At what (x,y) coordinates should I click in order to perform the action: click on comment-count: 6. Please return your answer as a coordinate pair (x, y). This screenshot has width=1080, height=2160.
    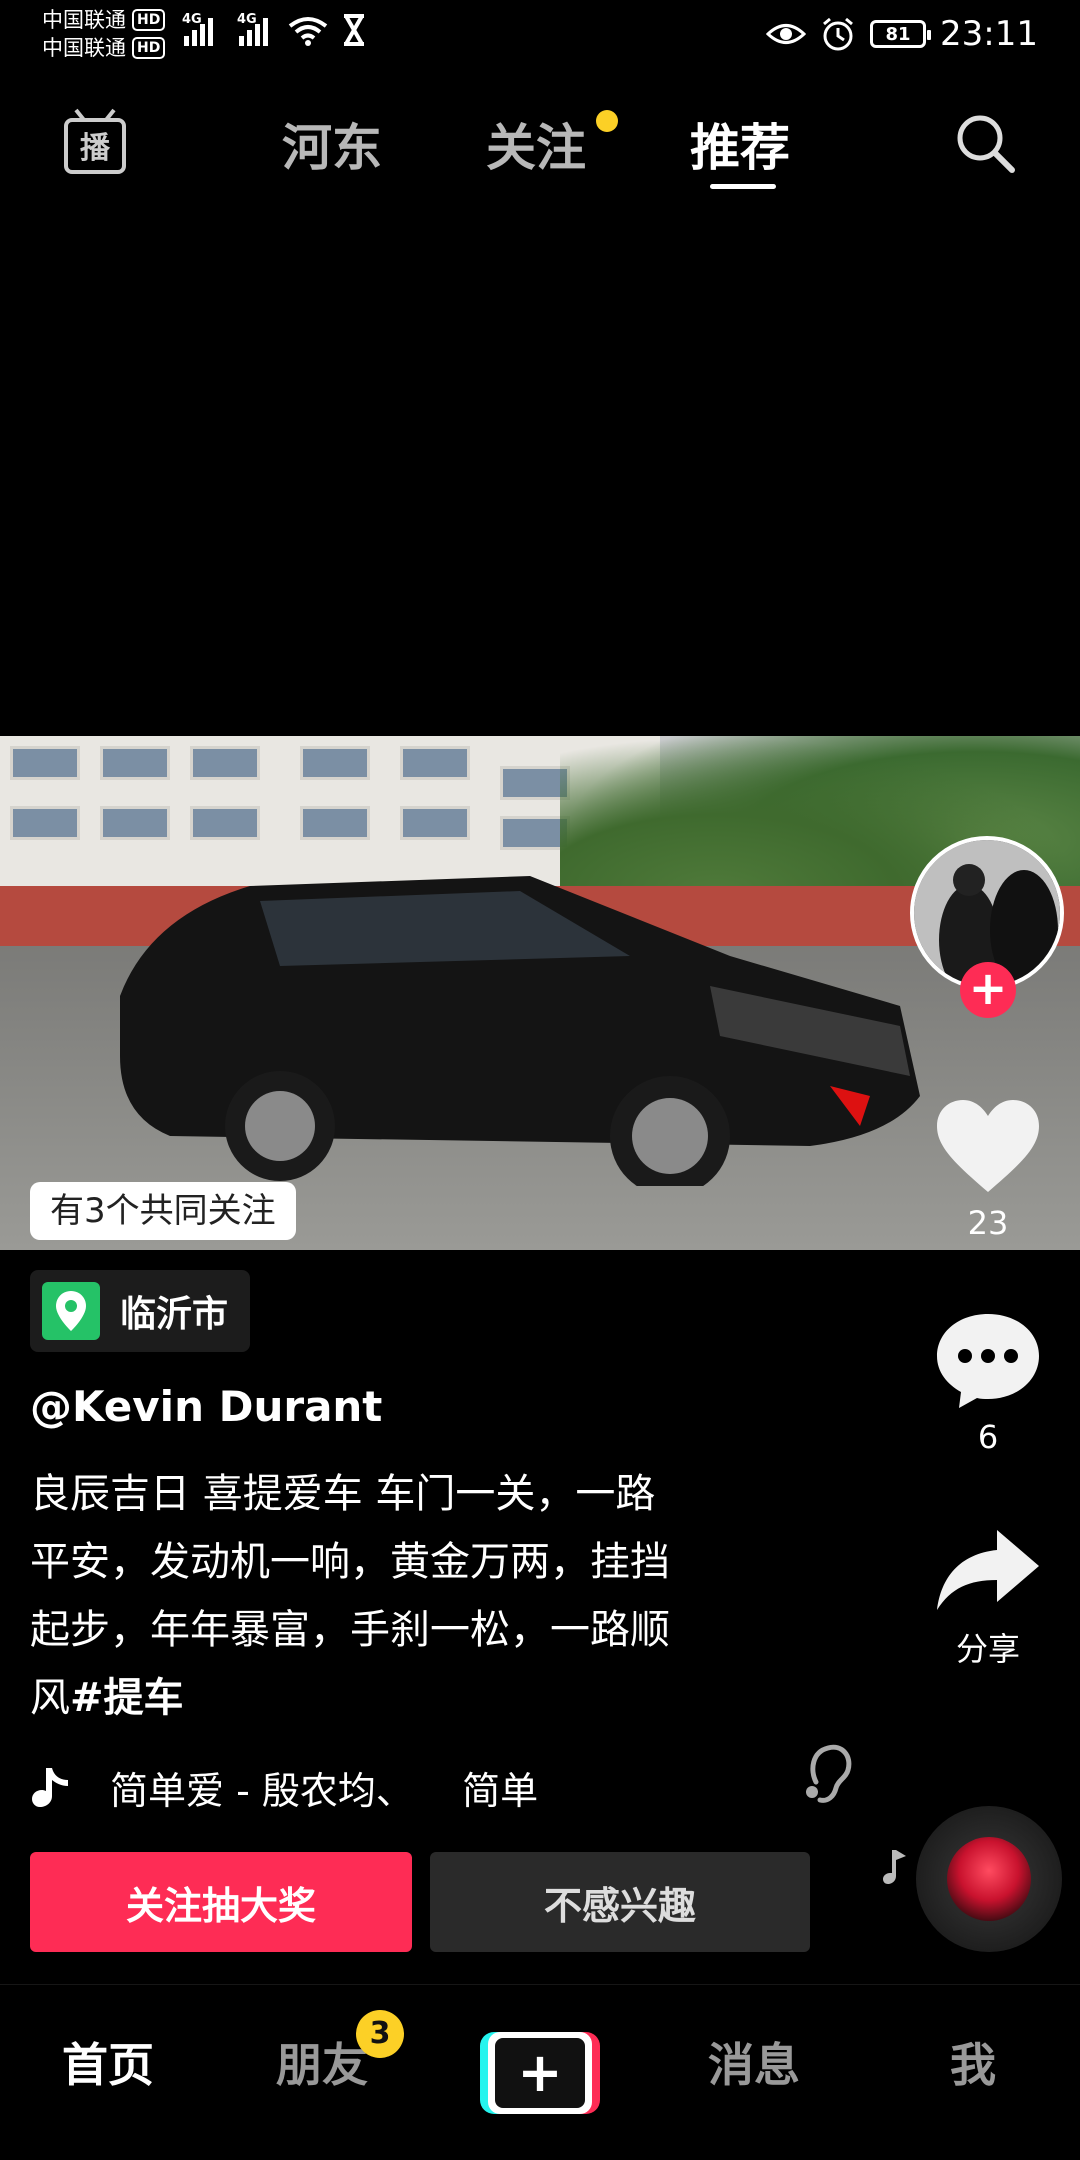
    Looking at the image, I should click on (988, 1437).